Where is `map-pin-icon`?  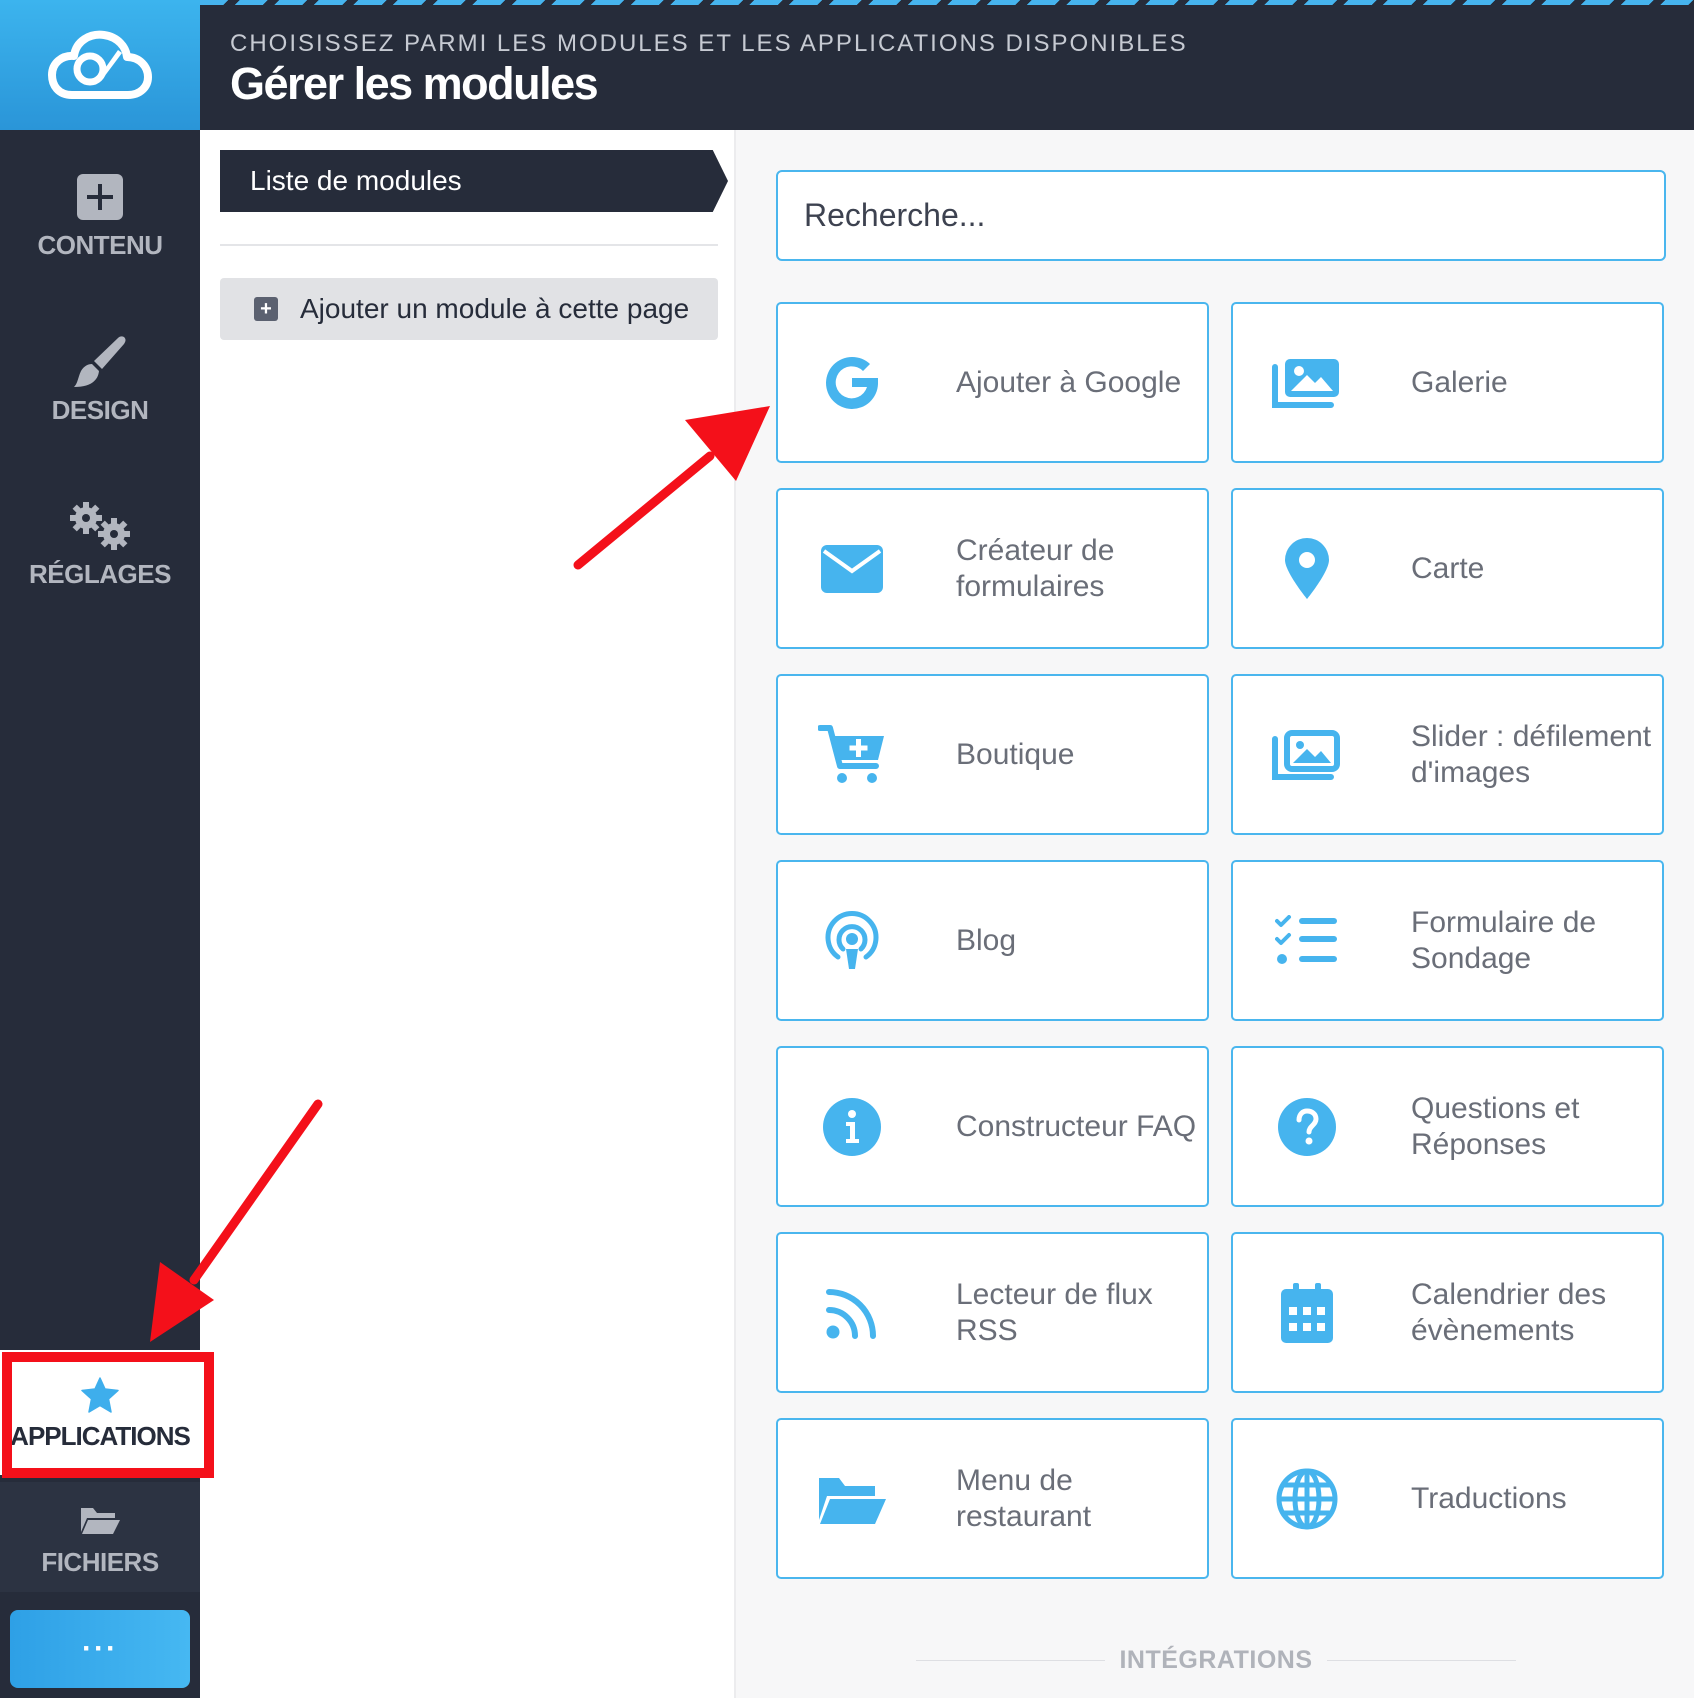 map-pin-icon is located at coordinates (1307, 568).